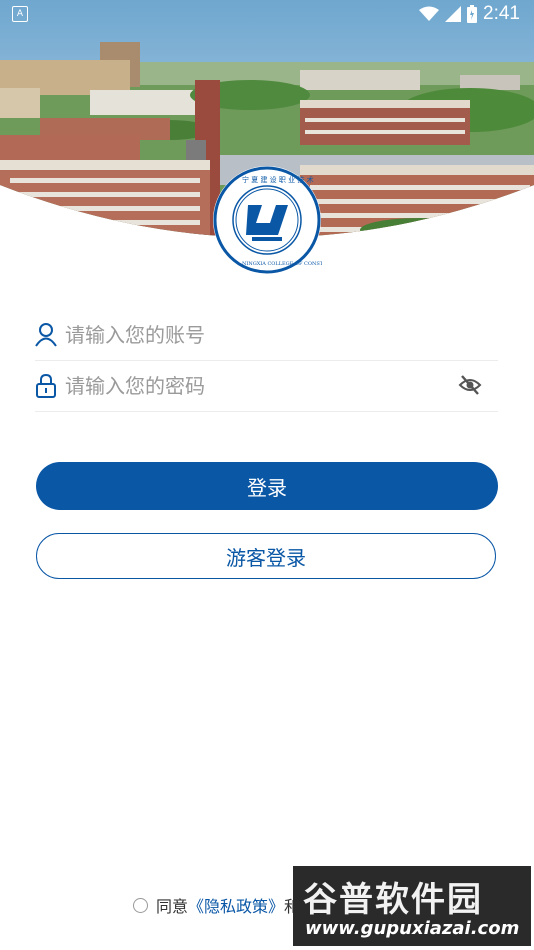 The width and height of the screenshot is (534, 950). I want to click on eye-off-icon, so click(470, 385).